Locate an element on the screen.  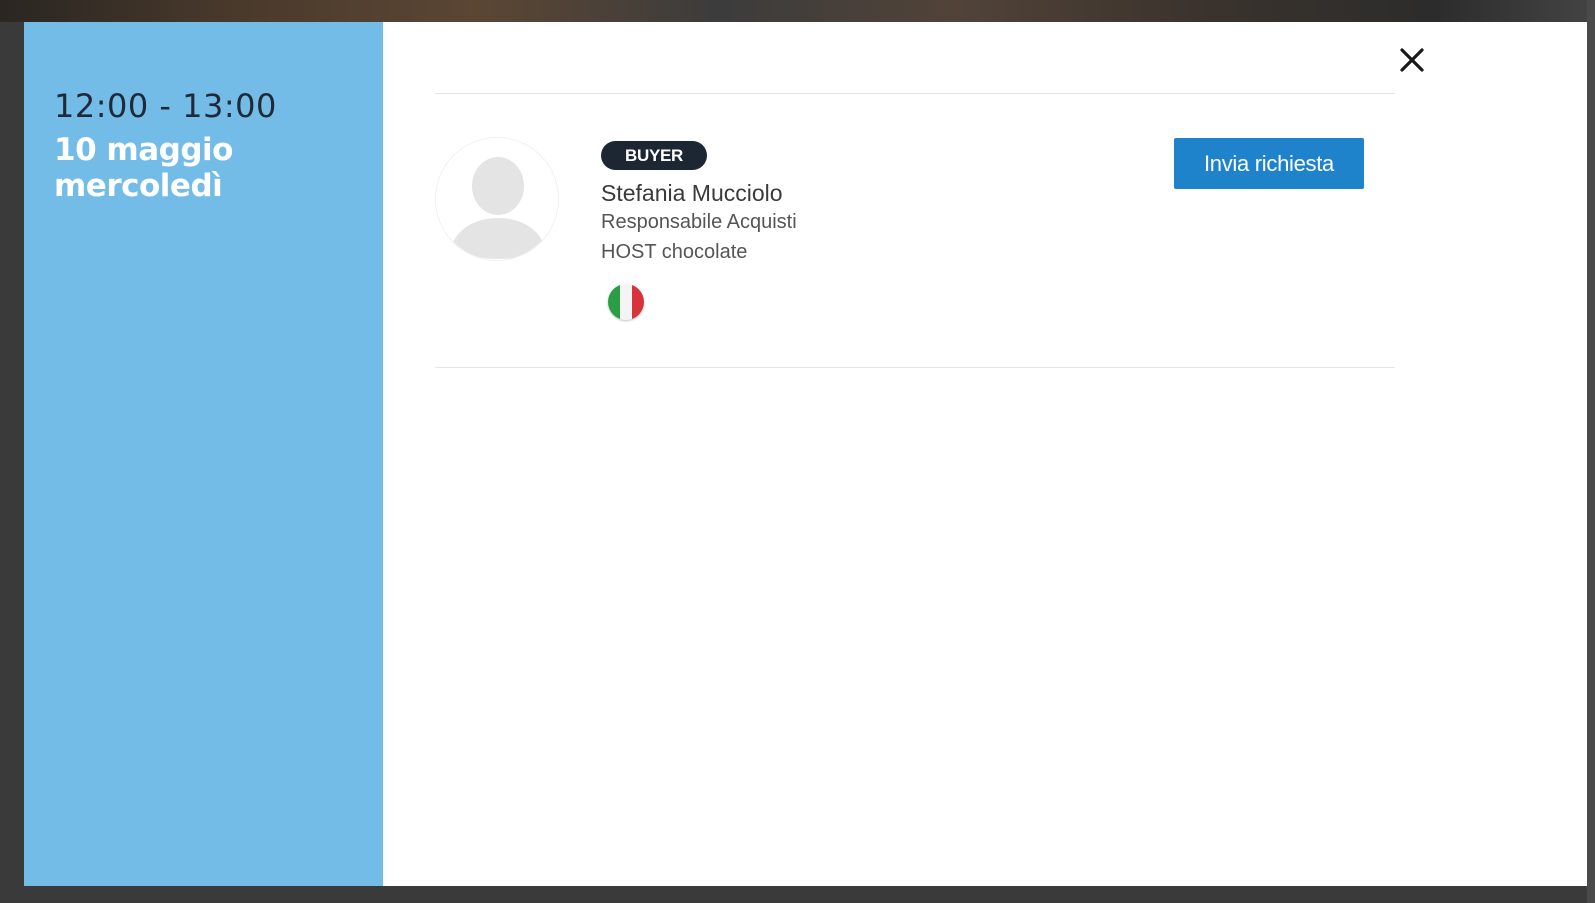
user-placeholder-icon is located at coordinates (497, 199).